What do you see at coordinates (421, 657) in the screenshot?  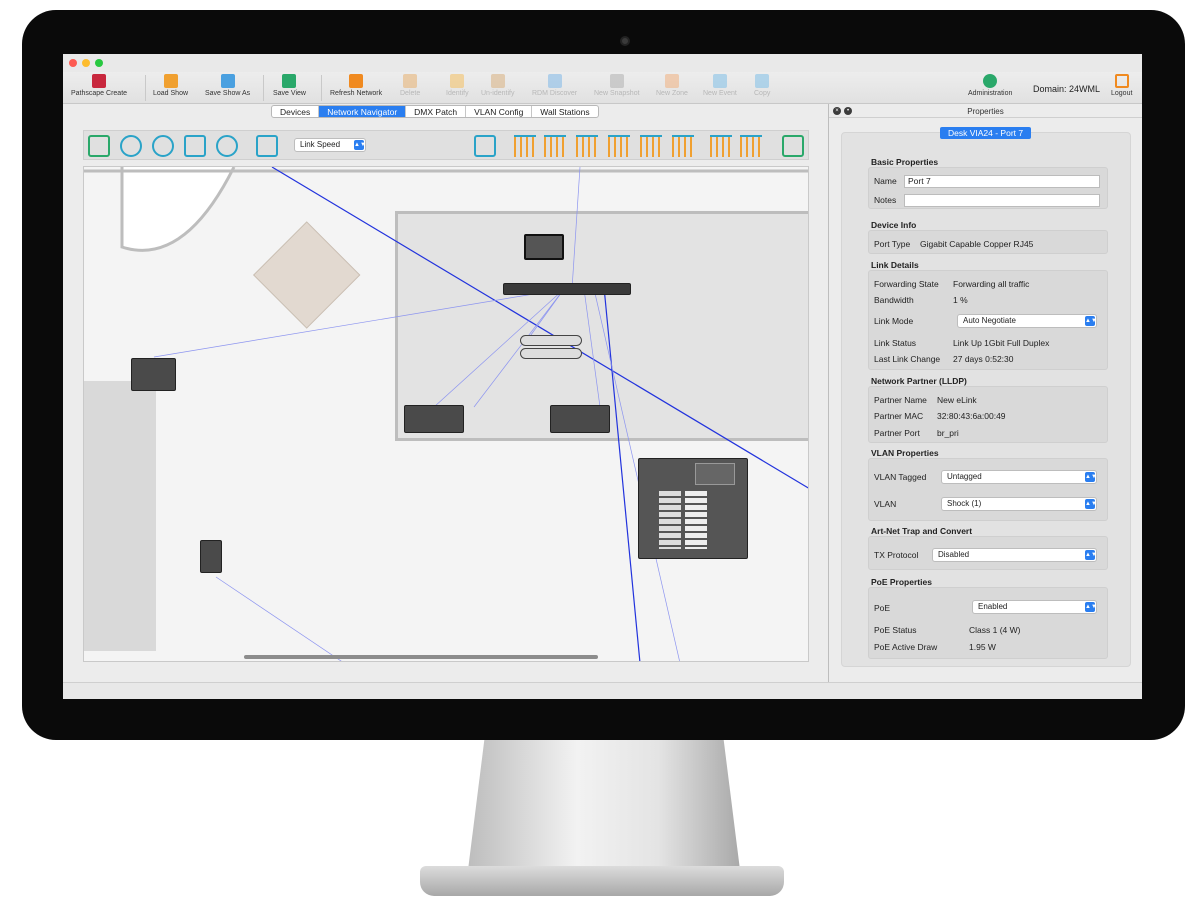 I see `horizontal-scrollbar` at bounding box center [421, 657].